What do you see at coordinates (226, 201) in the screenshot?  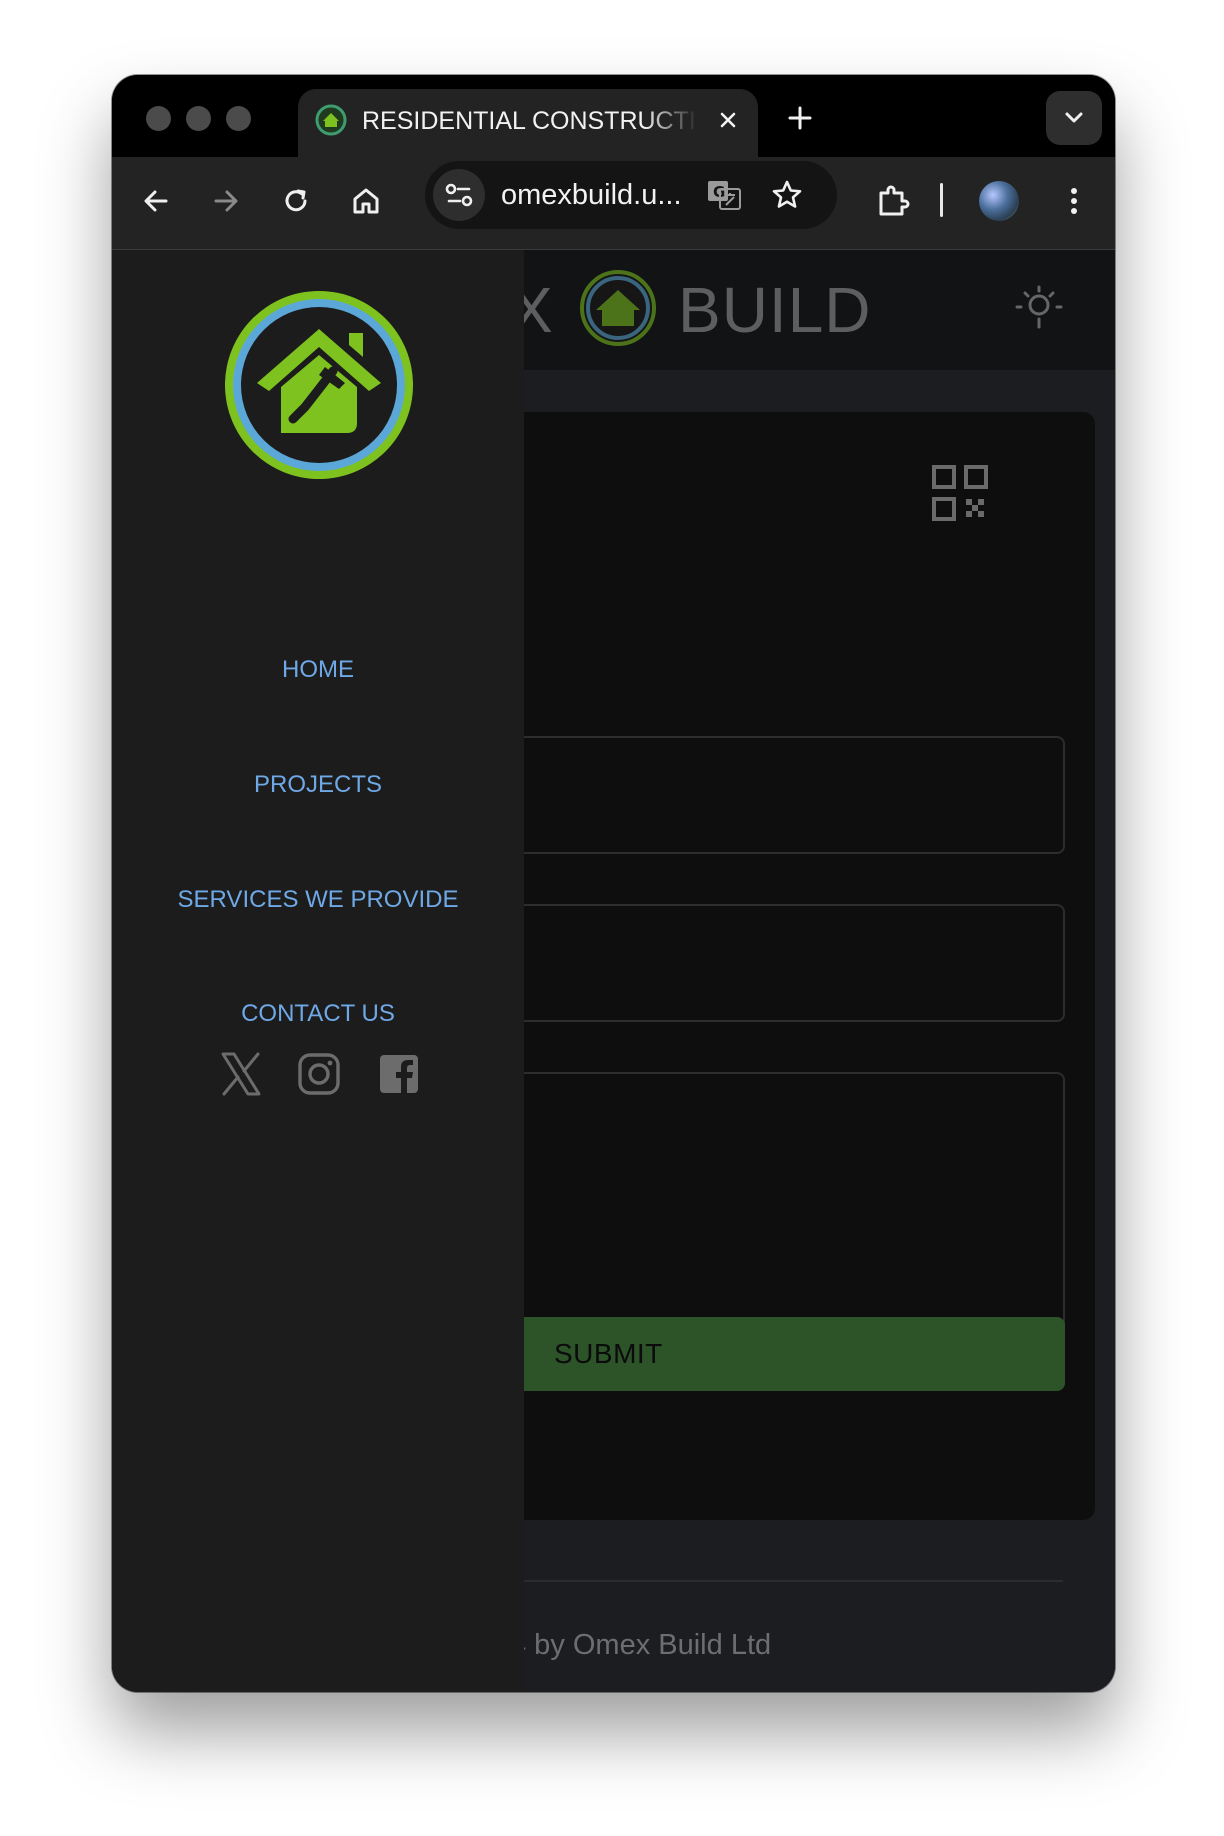 I see `forward-icon` at bounding box center [226, 201].